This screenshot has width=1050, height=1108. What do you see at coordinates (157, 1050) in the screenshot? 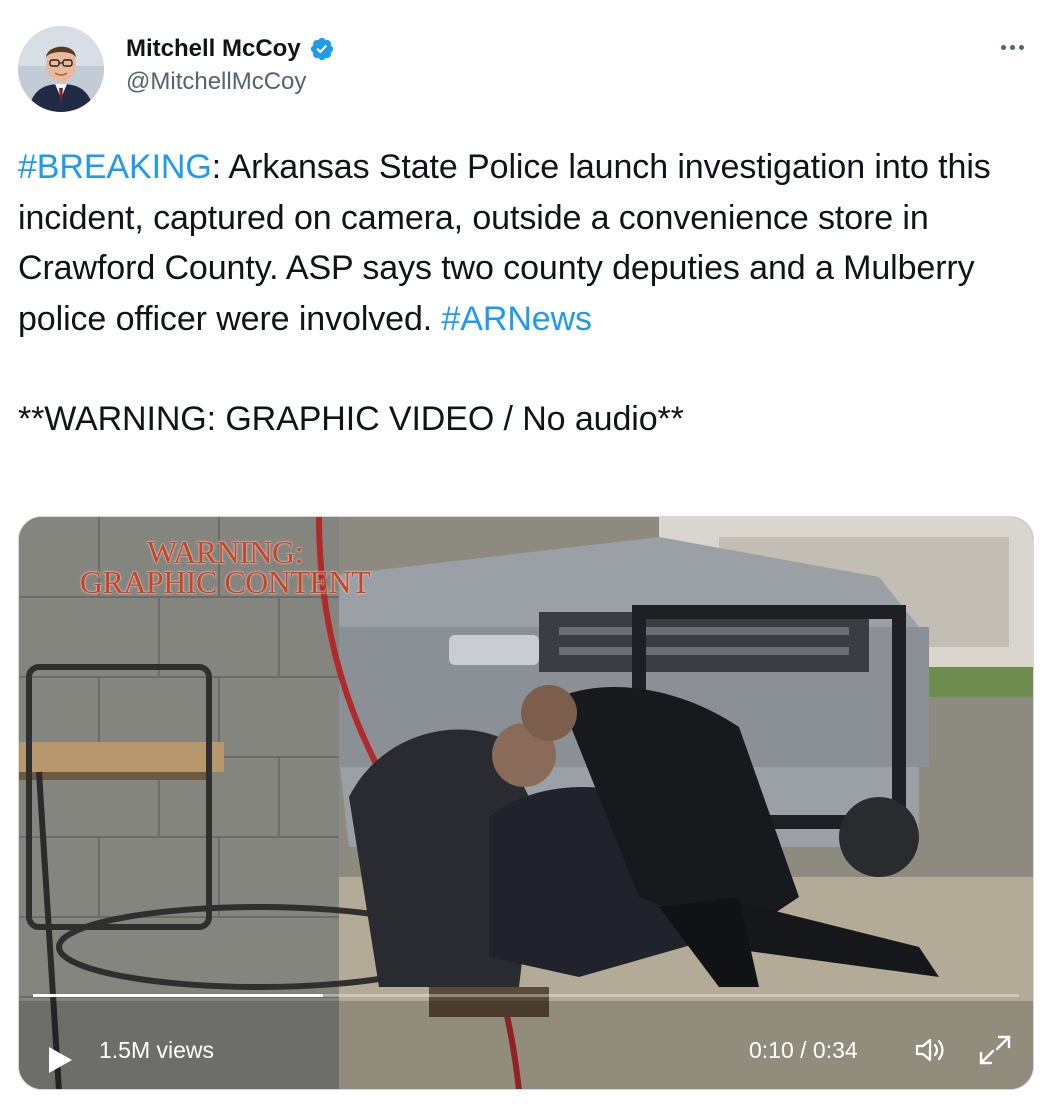
I see `view-count: 1.5M views` at bounding box center [157, 1050].